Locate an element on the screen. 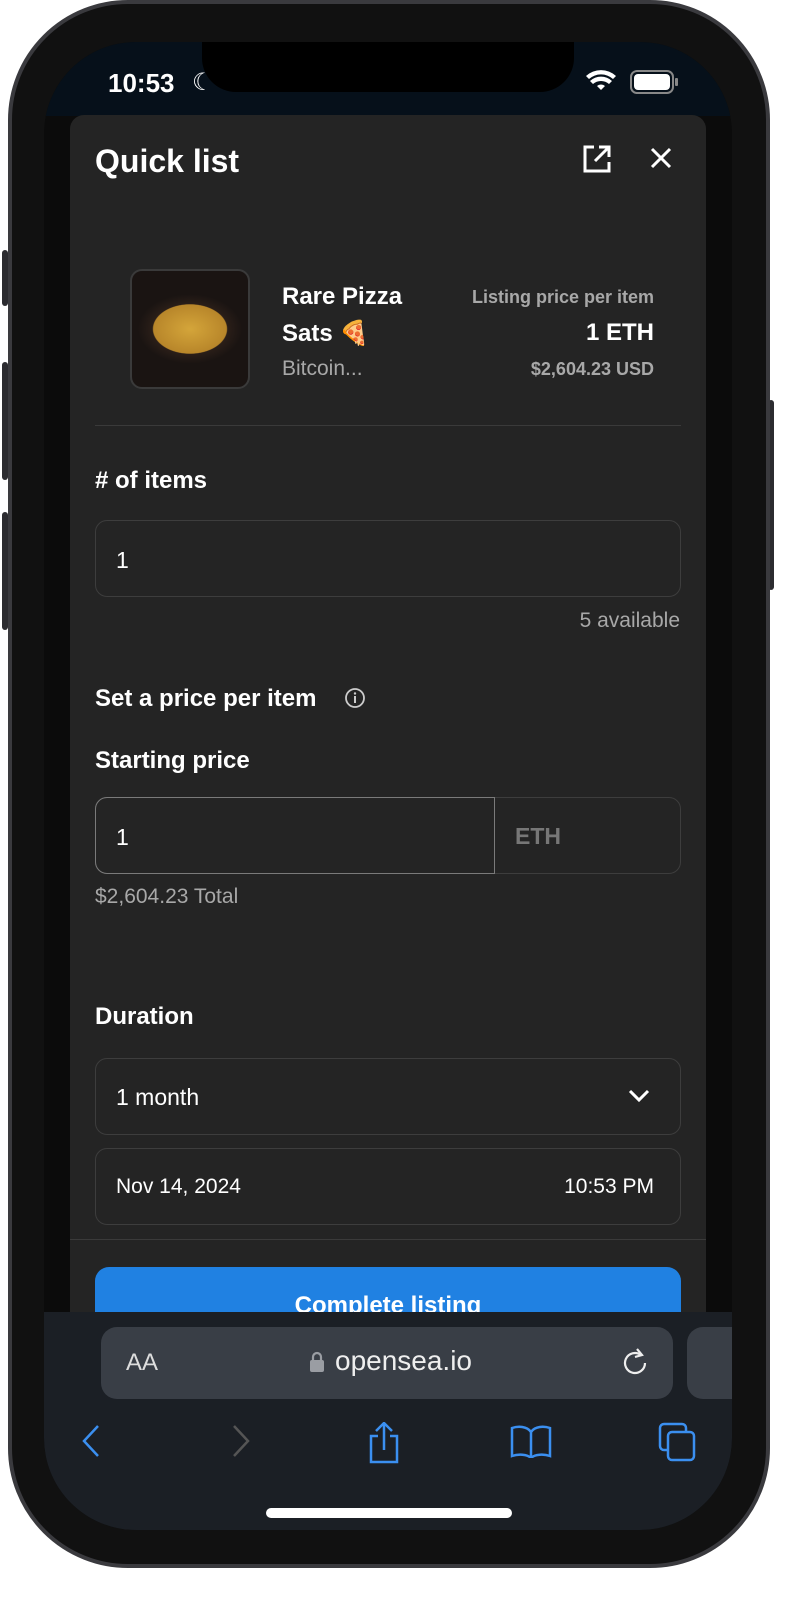 This screenshot has width=796, height=1608. item-name-line1: Rare Pizza is located at coordinates (342, 297).